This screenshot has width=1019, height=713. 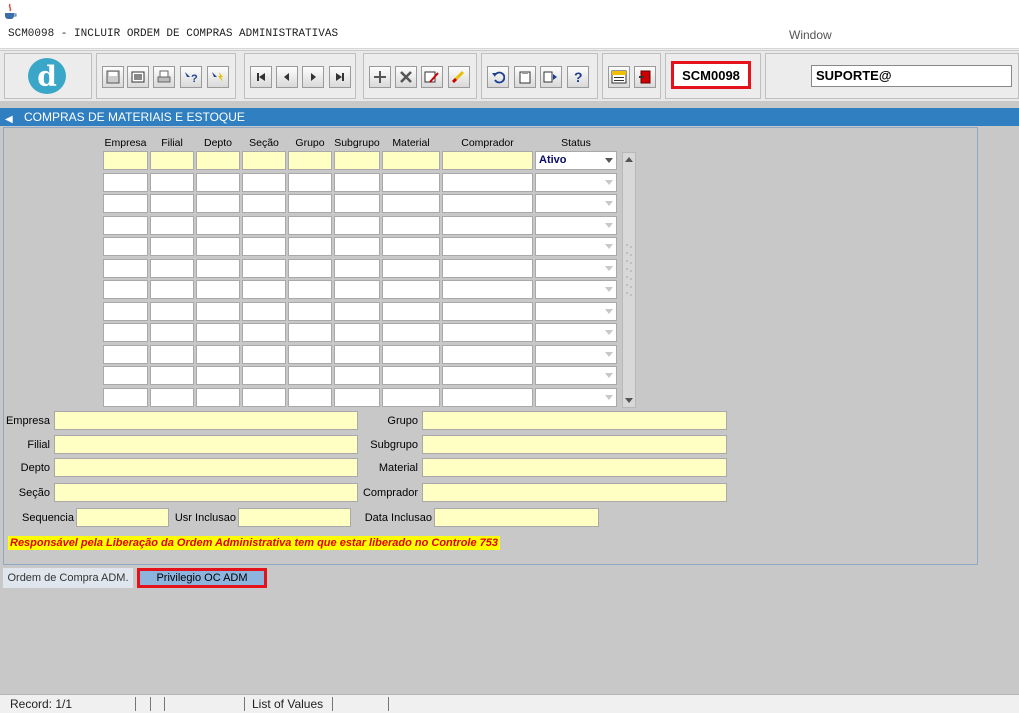 I want to click on edit-record-icon, so click(x=432, y=77).